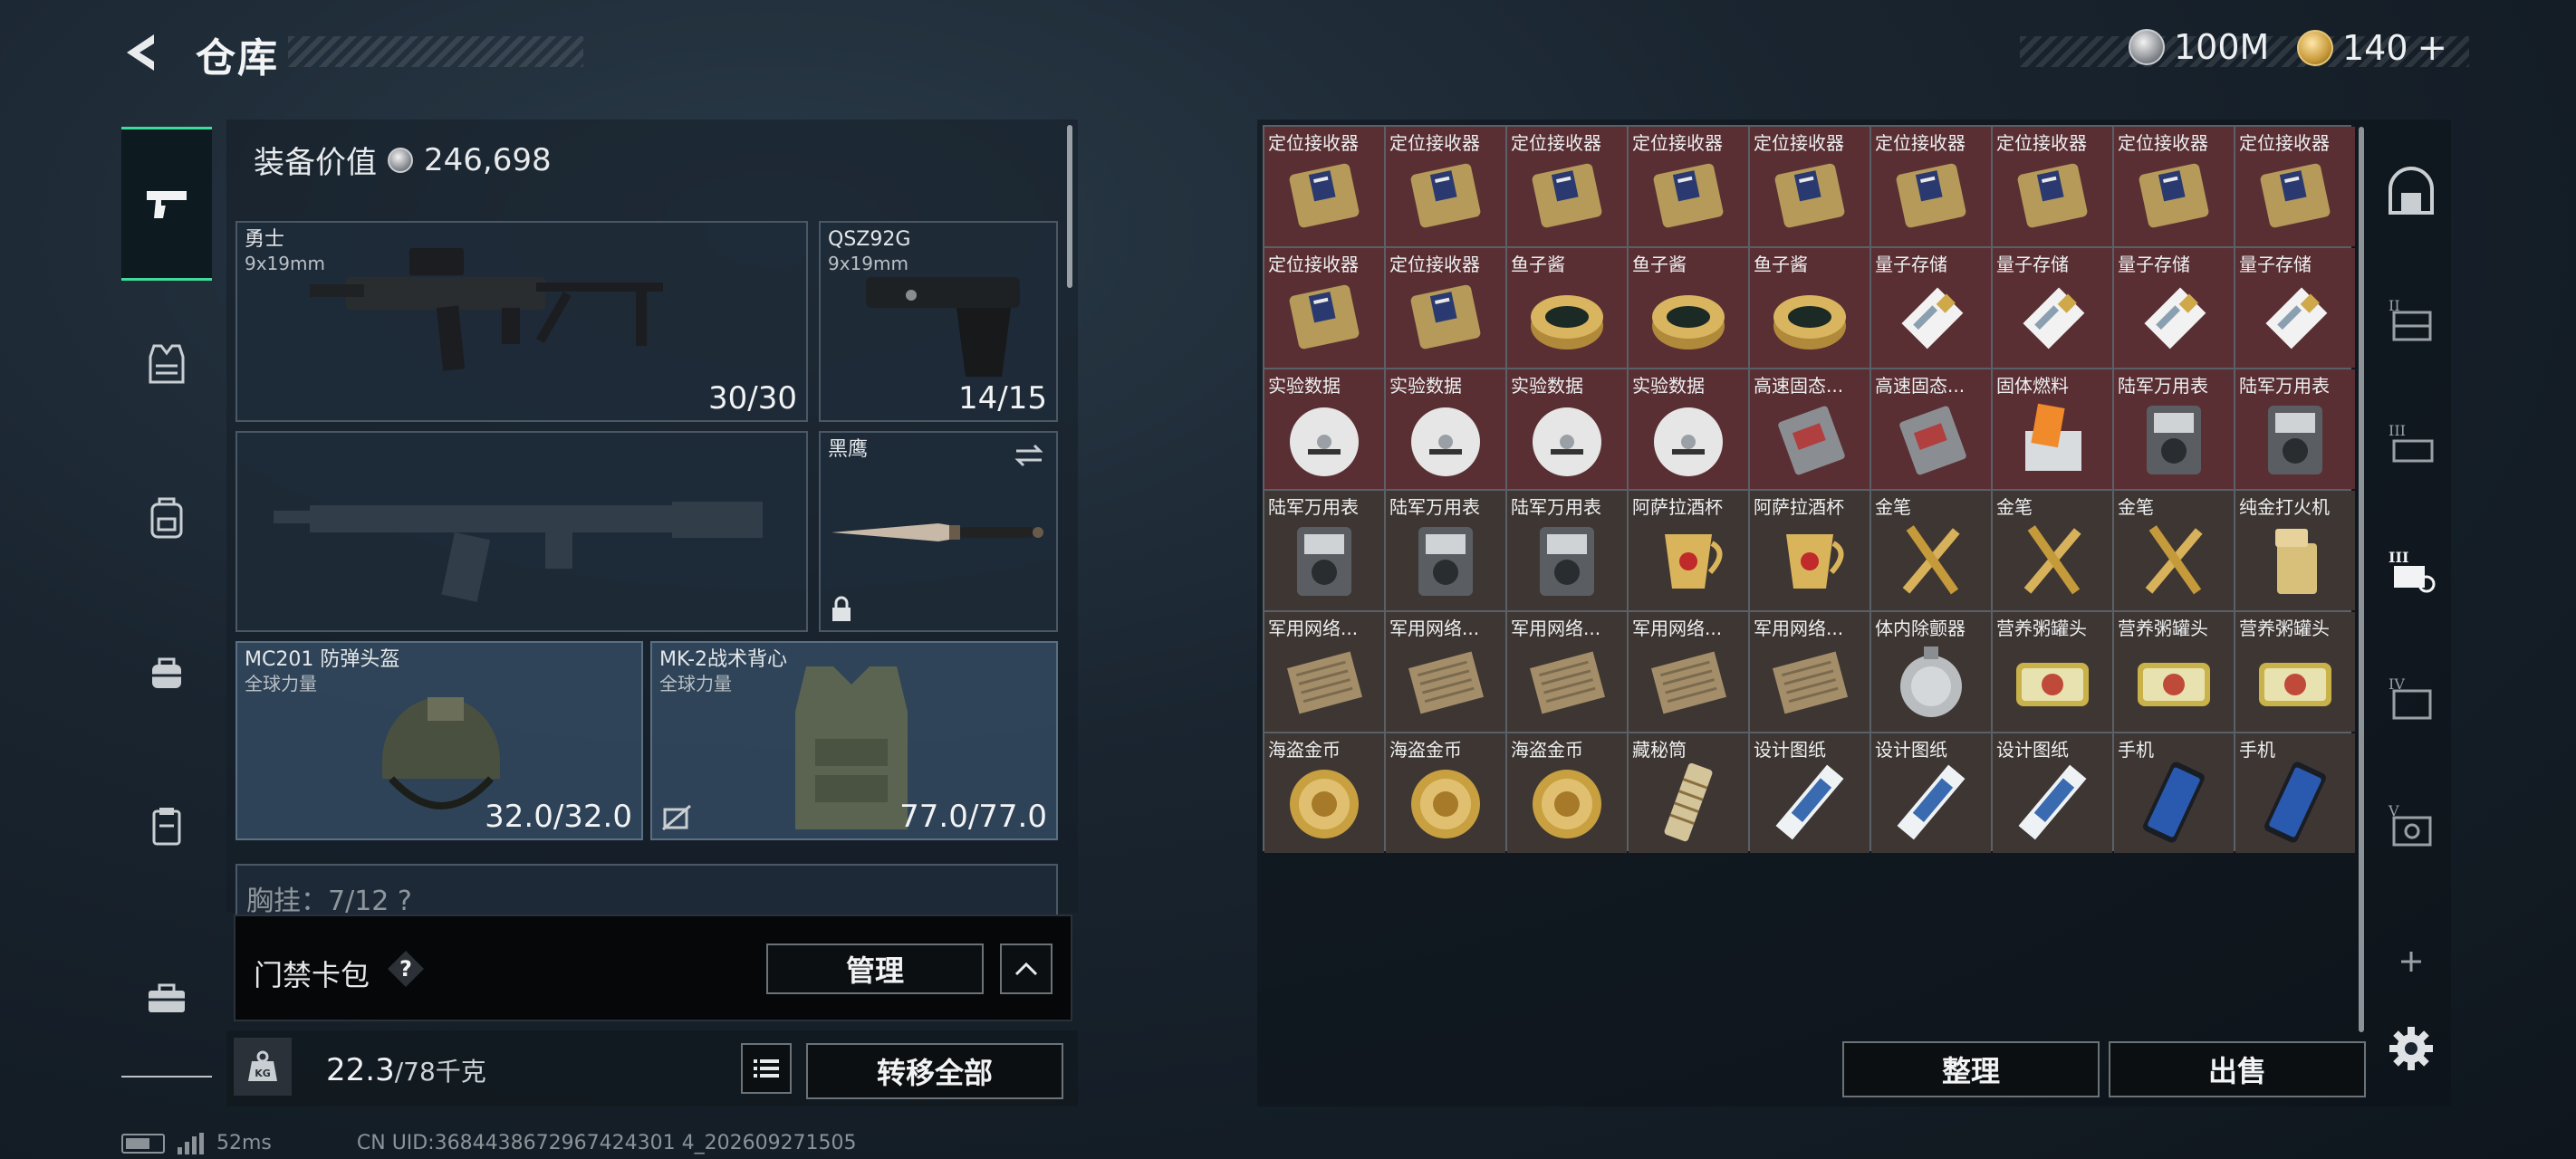 The width and height of the screenshot is (2576, 1159). I want to click on storage-tab-4: IV, so click(2411, 697).